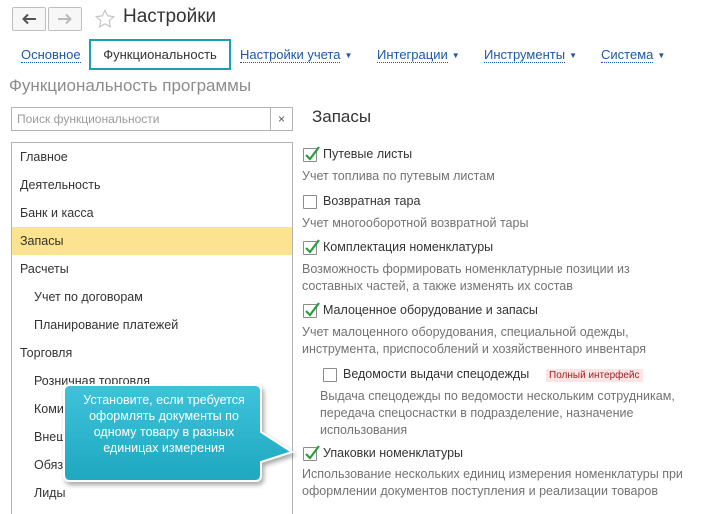 This screenshot has height=514, width=710. I want to click on arrow-left-icon, so click(29, 19).